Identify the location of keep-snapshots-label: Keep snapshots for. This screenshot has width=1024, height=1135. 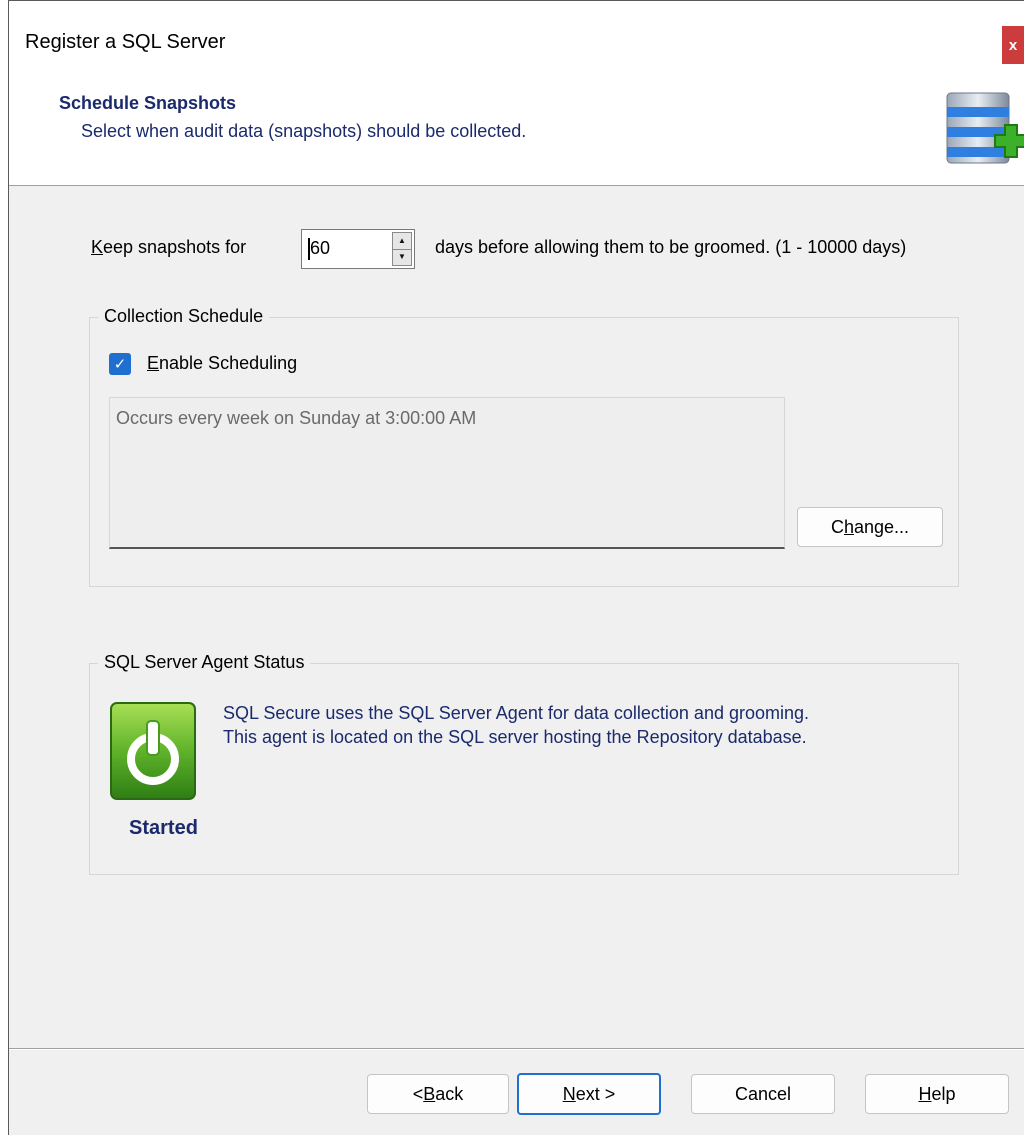
(169, 247).